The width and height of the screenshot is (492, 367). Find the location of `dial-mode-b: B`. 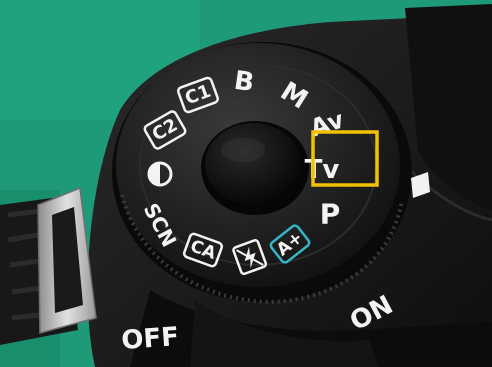

dial-mode-b: B is located at coordinates (244, 82).